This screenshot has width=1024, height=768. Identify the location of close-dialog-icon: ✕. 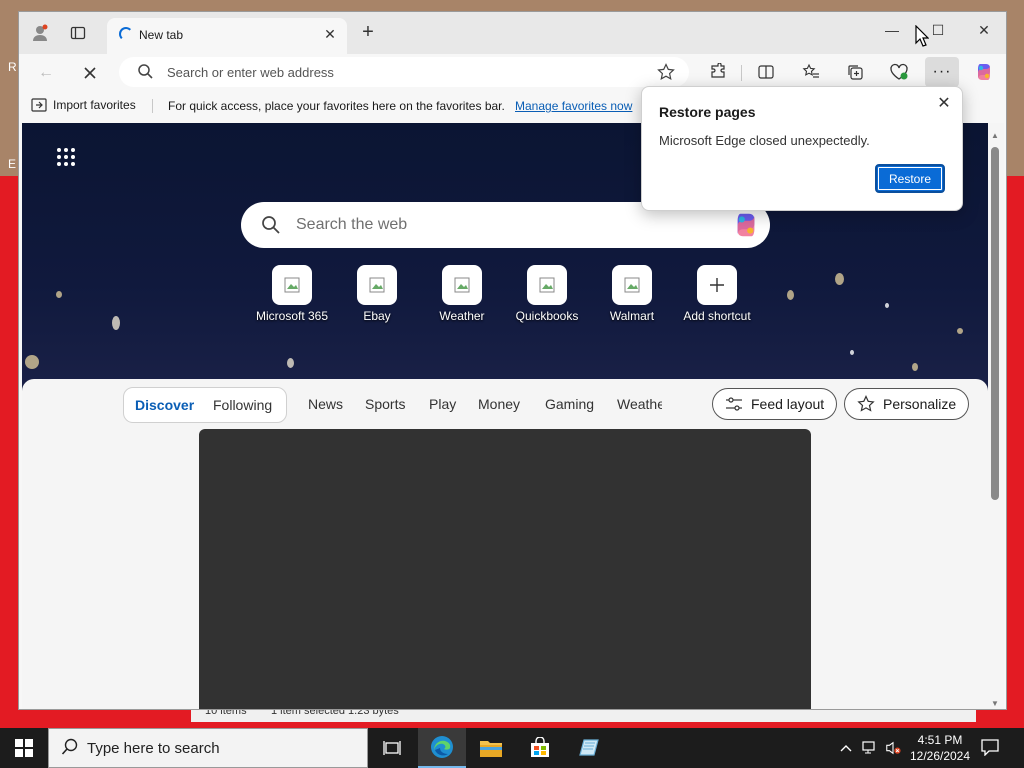
(944, 103).